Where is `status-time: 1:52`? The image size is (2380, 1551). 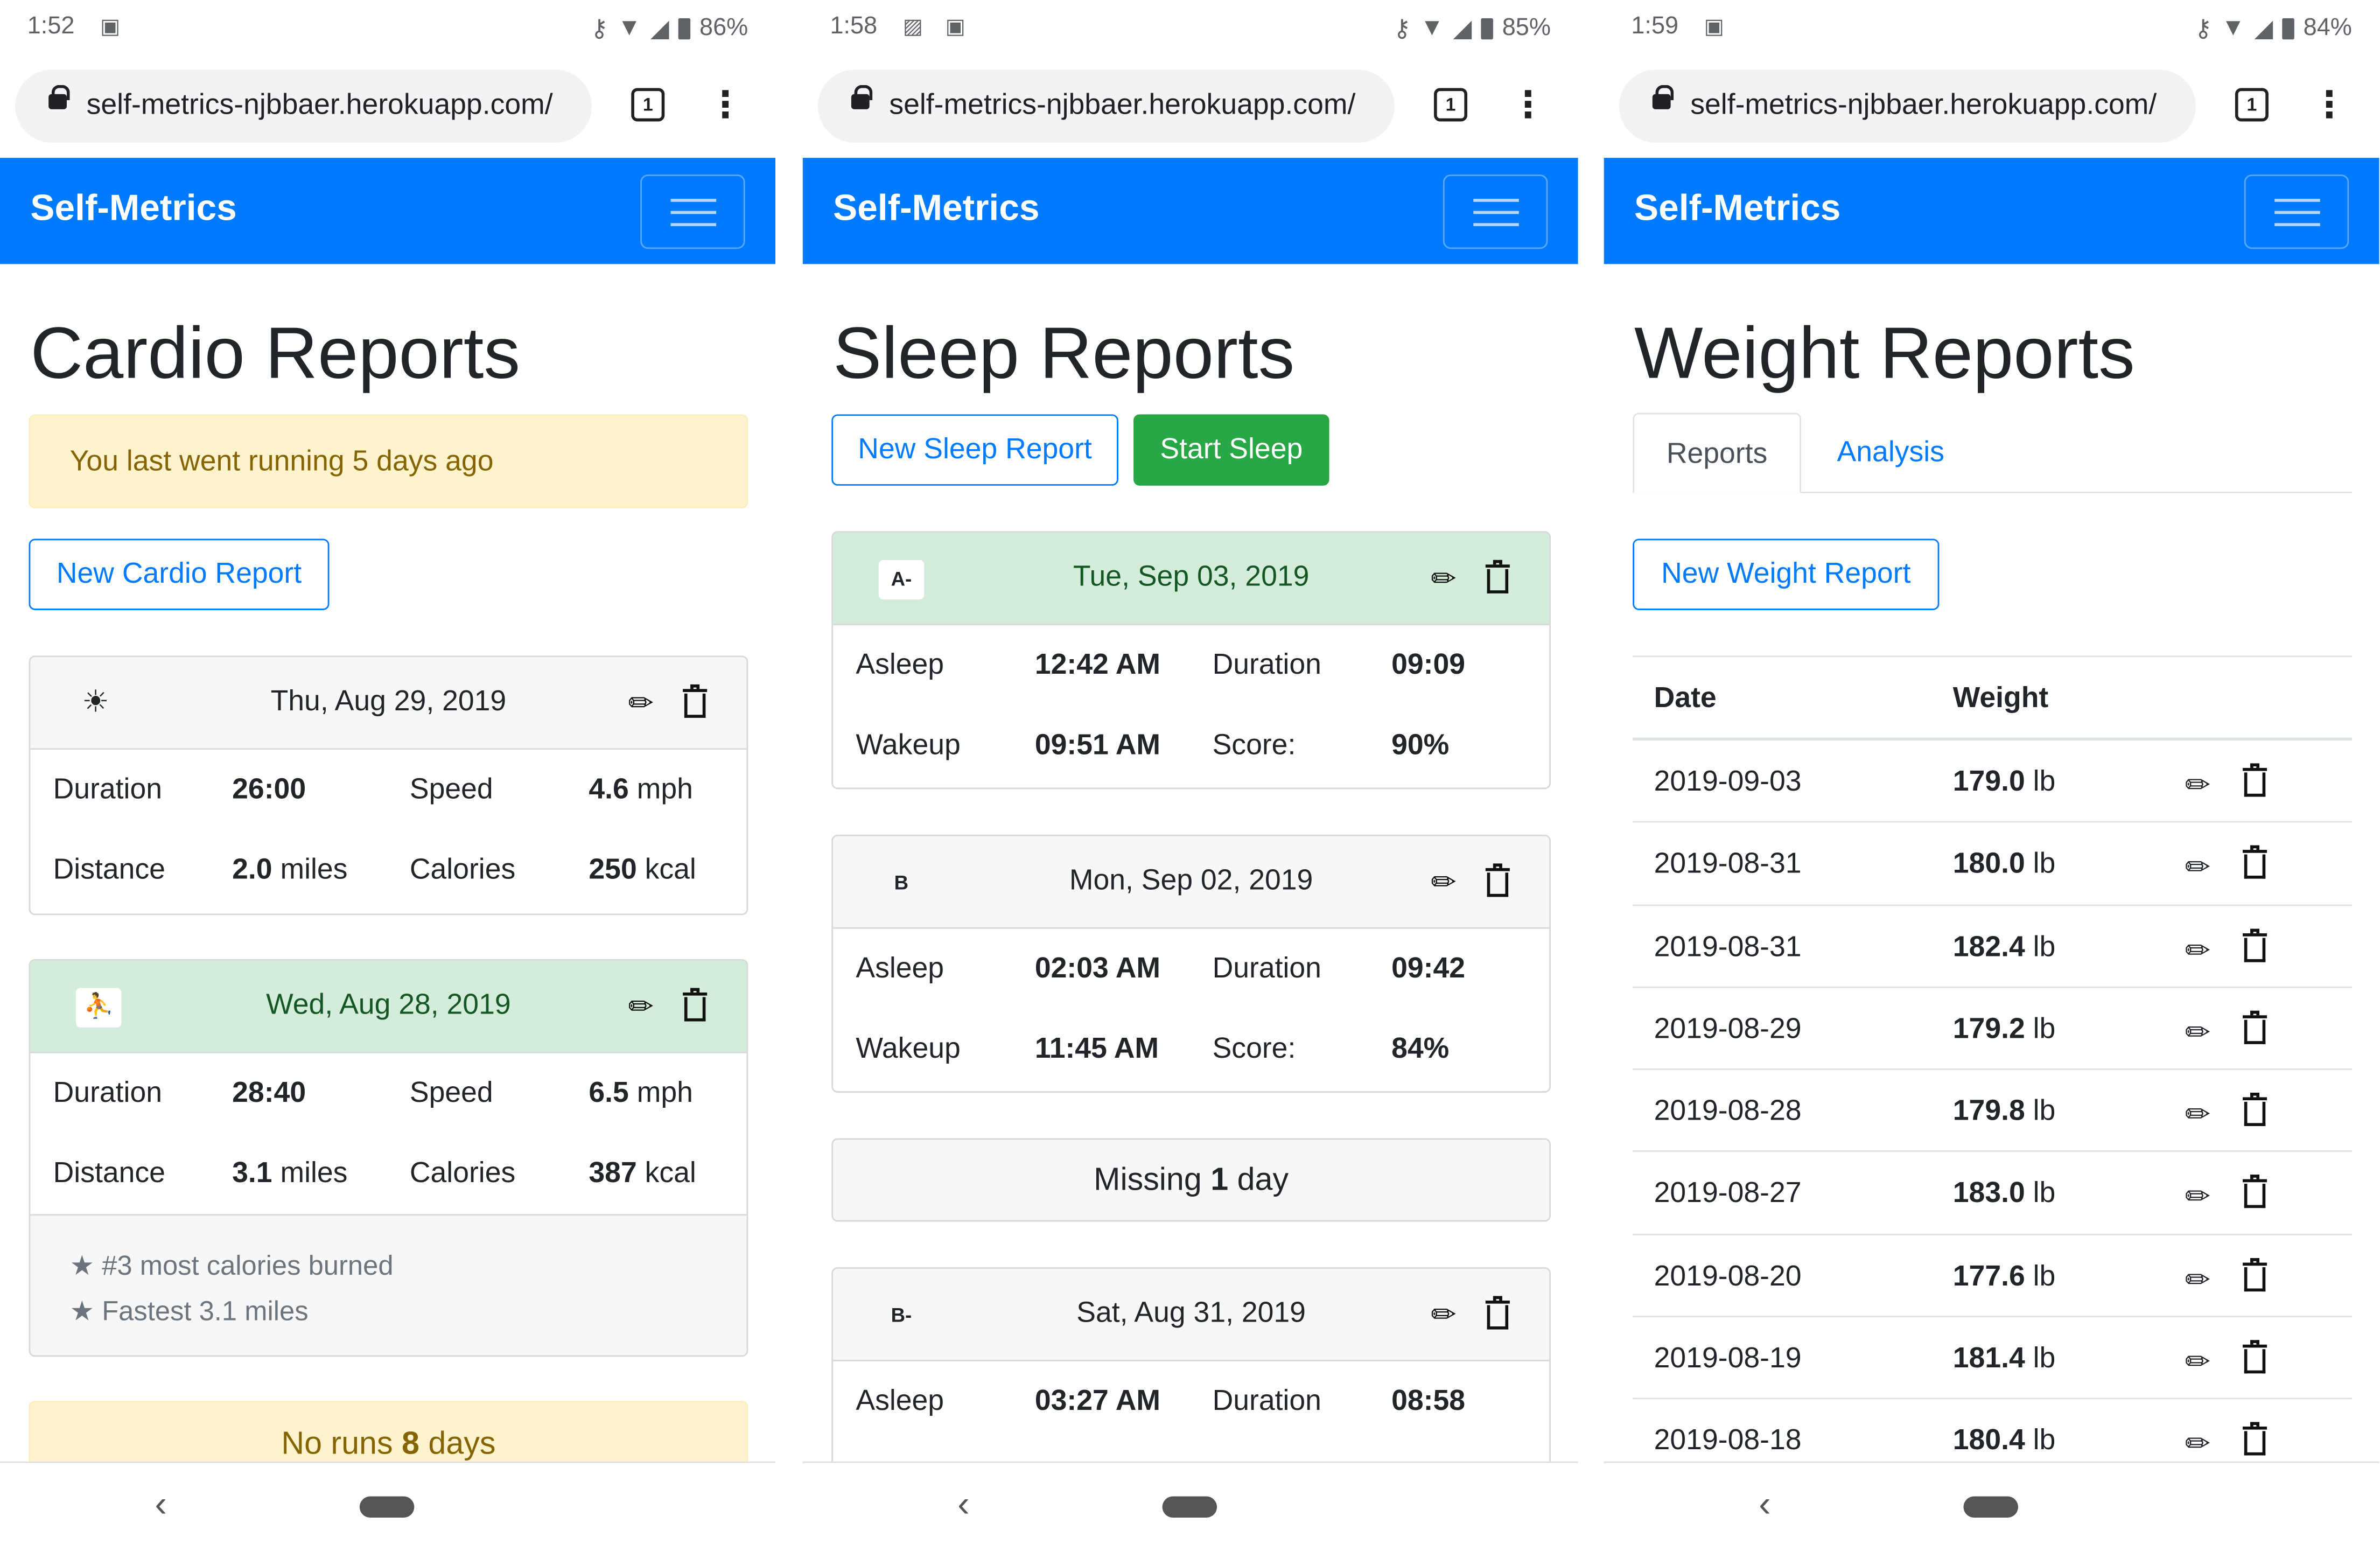
status-time: 1:52 is located at coordinates (51, 26).